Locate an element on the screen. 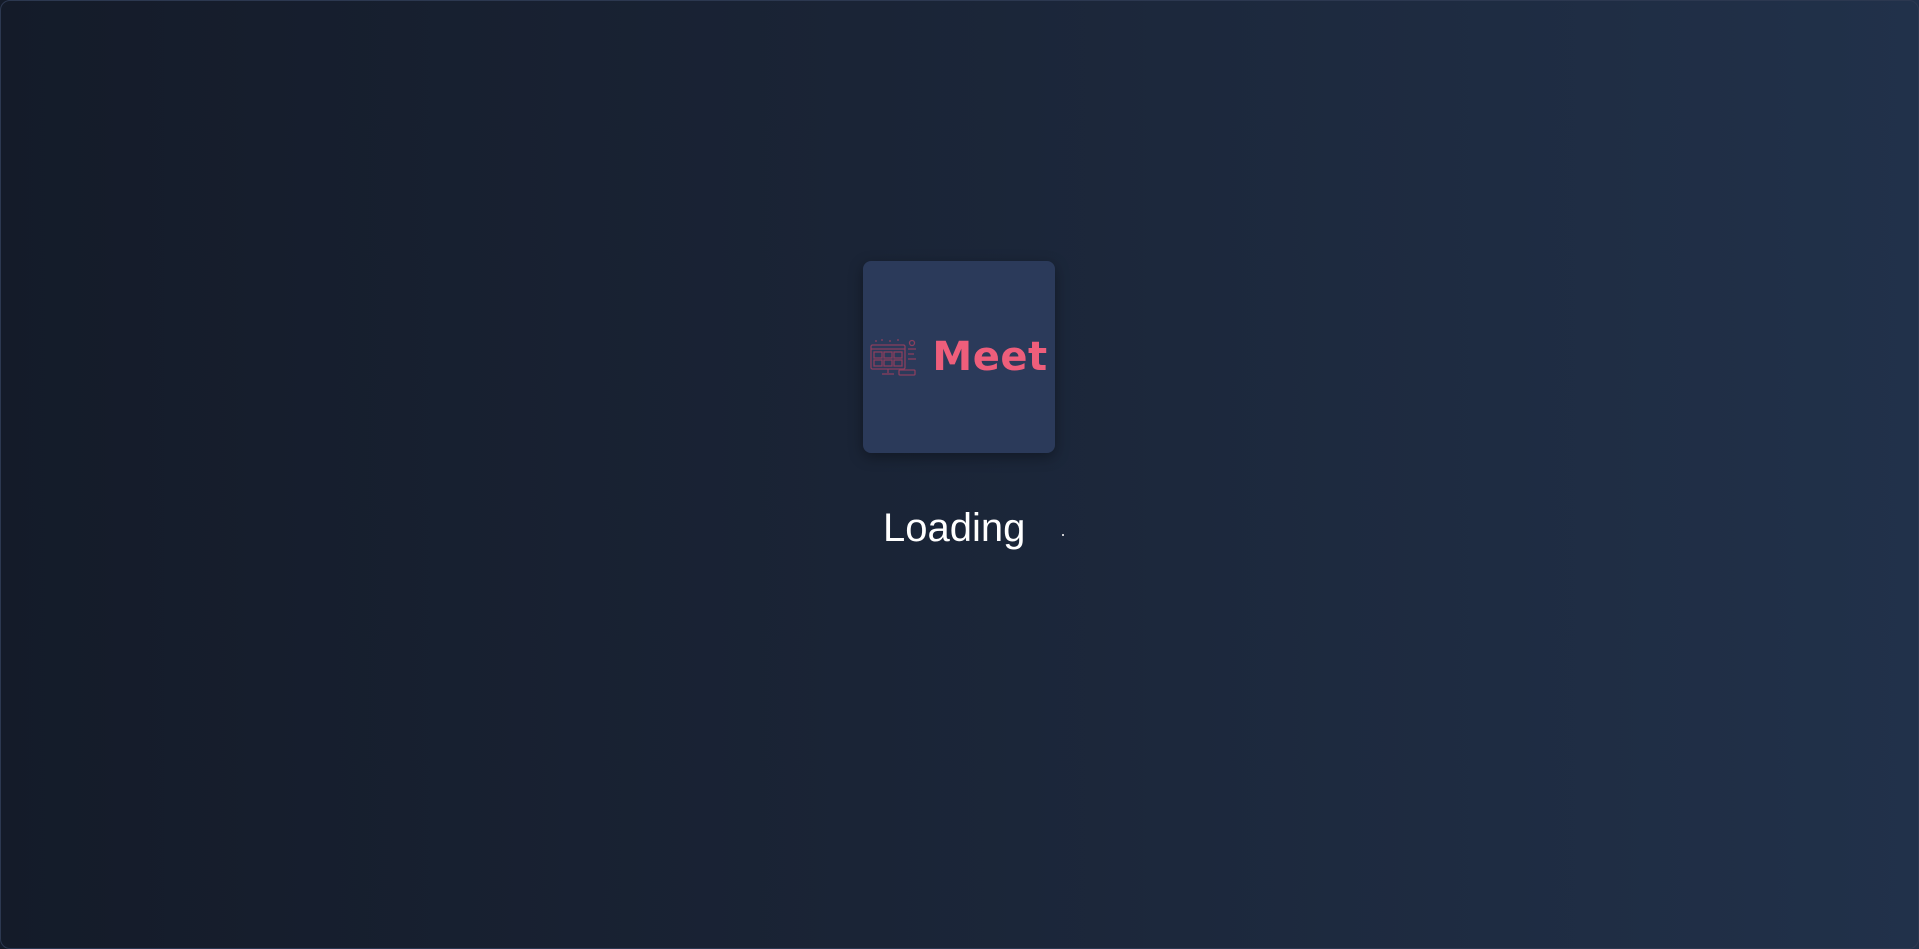 Image resolution: width=1919 pixels, height=949 pixels. loading-dots-animation is located at coordinates (1064, 536).